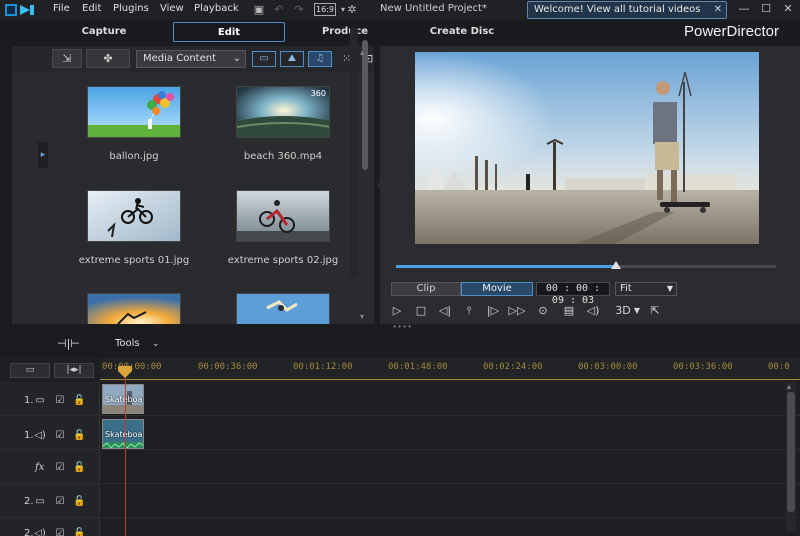 The width and height of the screenshot is (800, 536). I want to click on thumbnail-ballon, so click(134, 112).